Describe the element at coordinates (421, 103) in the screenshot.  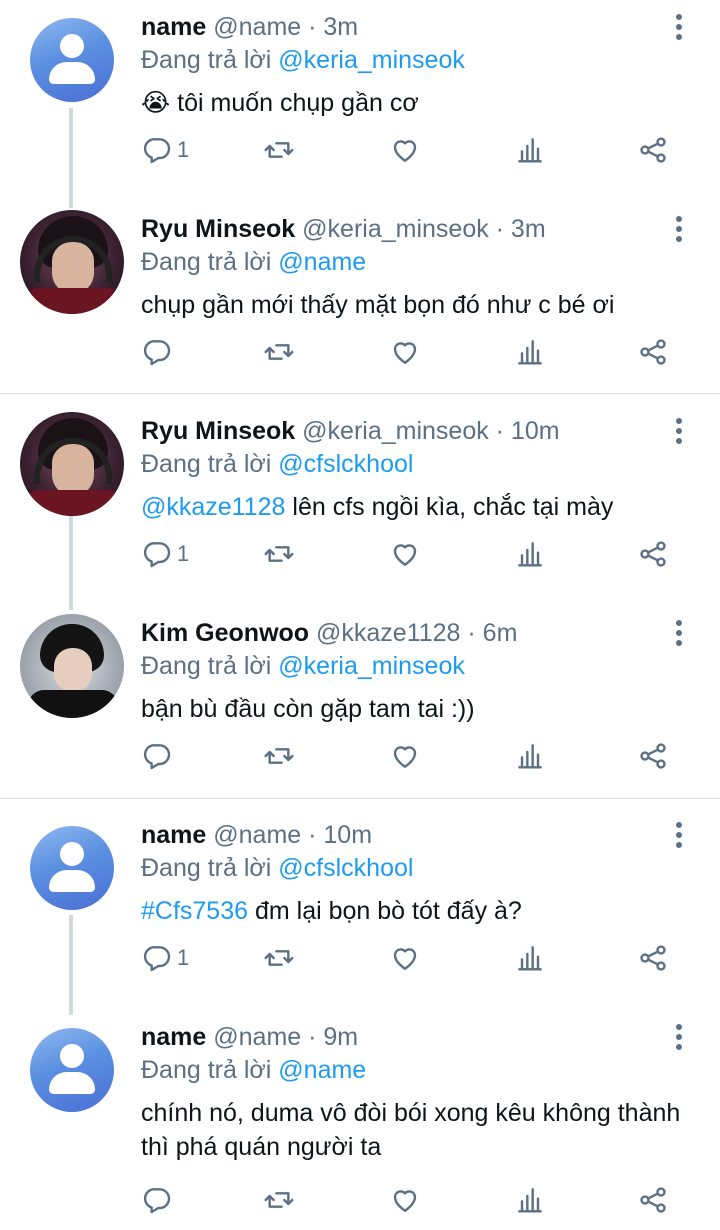
I see `tweet-text: 😭 tôi muốn chụp gần cơ` at that location.